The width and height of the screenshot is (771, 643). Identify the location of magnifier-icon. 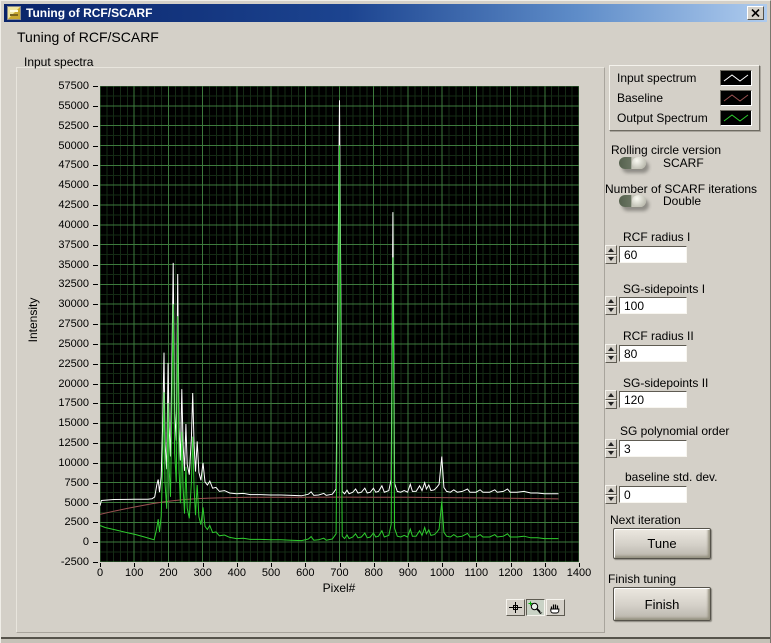
(535, 607).